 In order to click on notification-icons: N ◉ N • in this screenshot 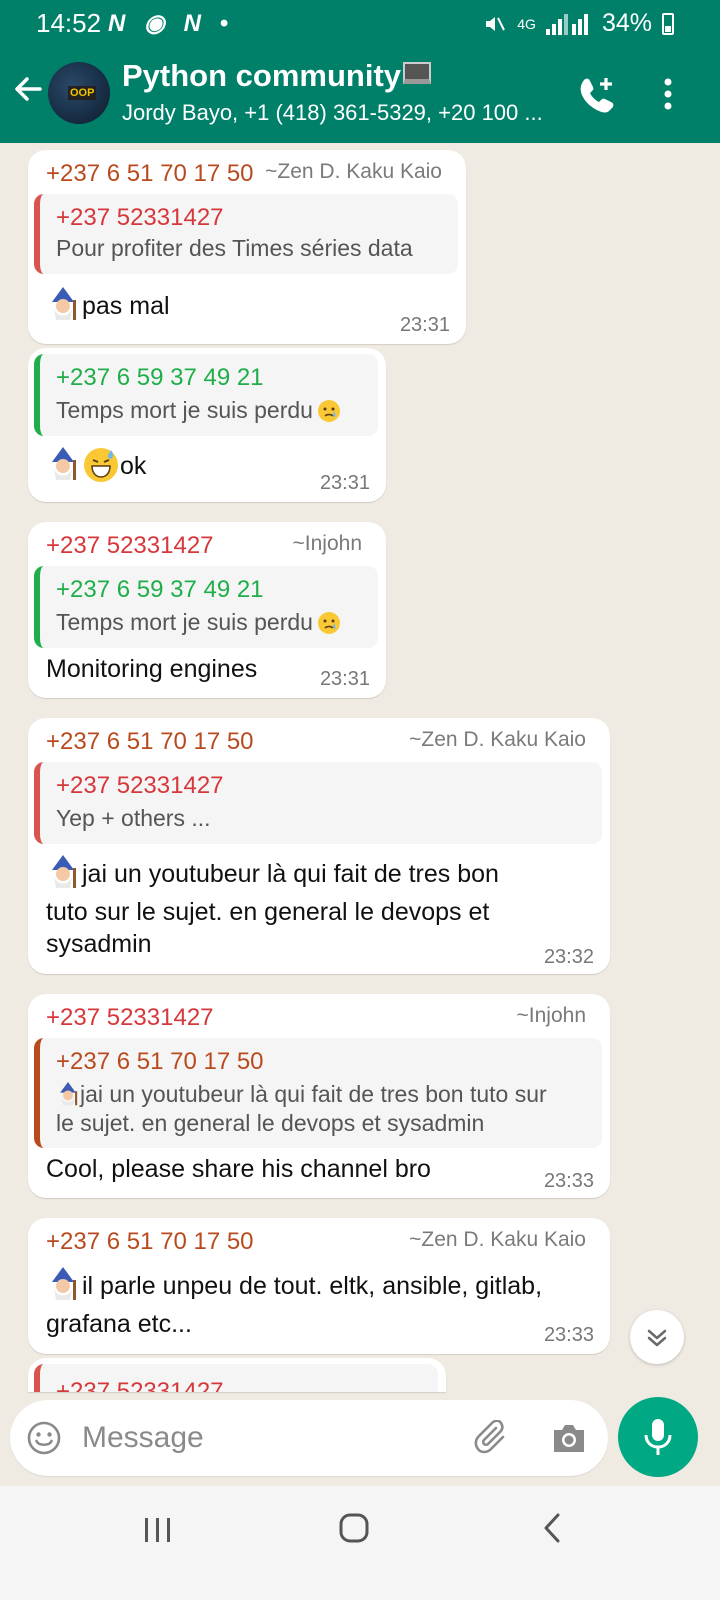, I will do `click(171, 23)`.